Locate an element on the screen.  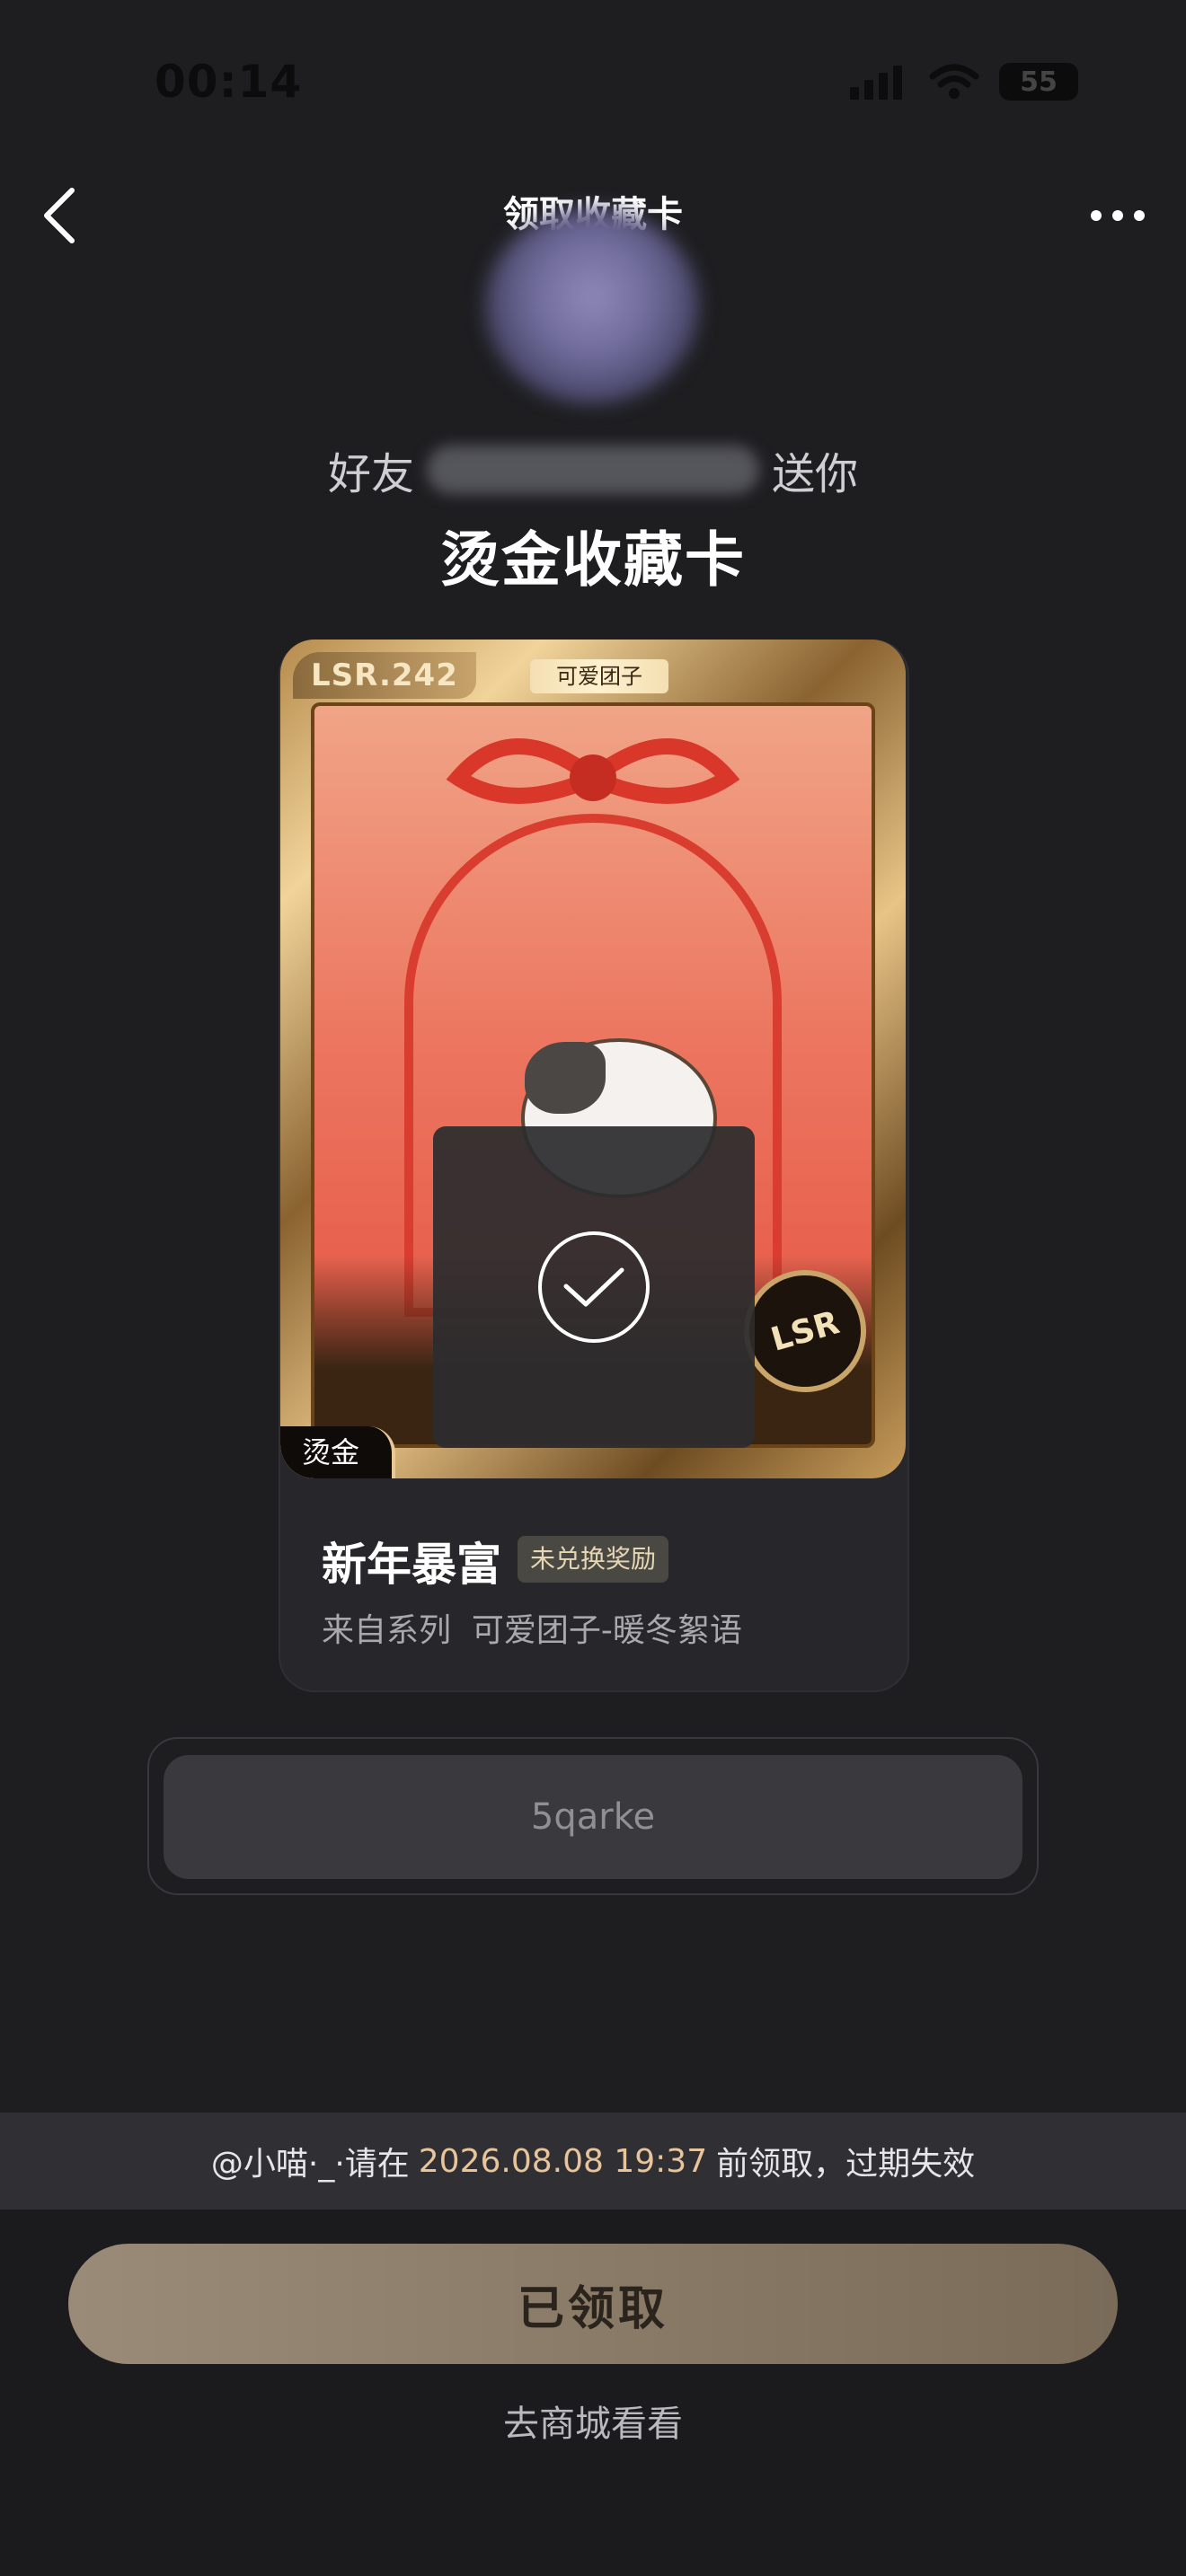
friend-suffix: 送你 is located at coordinates (815, 474).